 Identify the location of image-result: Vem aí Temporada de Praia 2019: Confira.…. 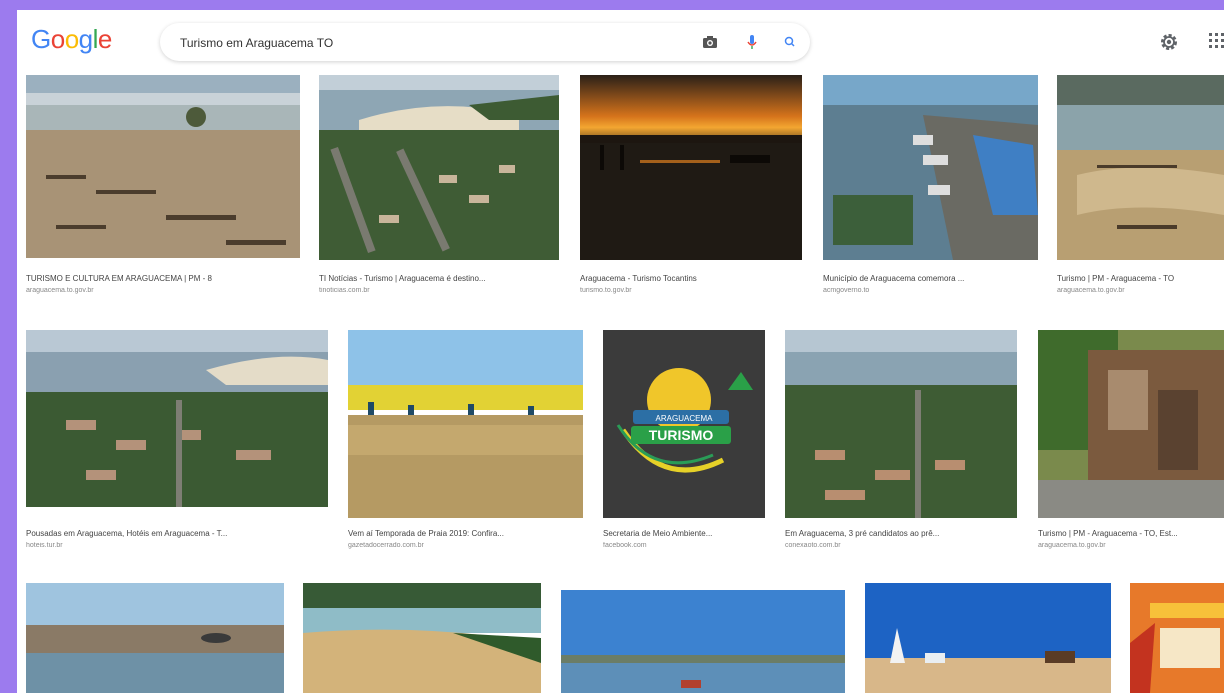
(465, 452).